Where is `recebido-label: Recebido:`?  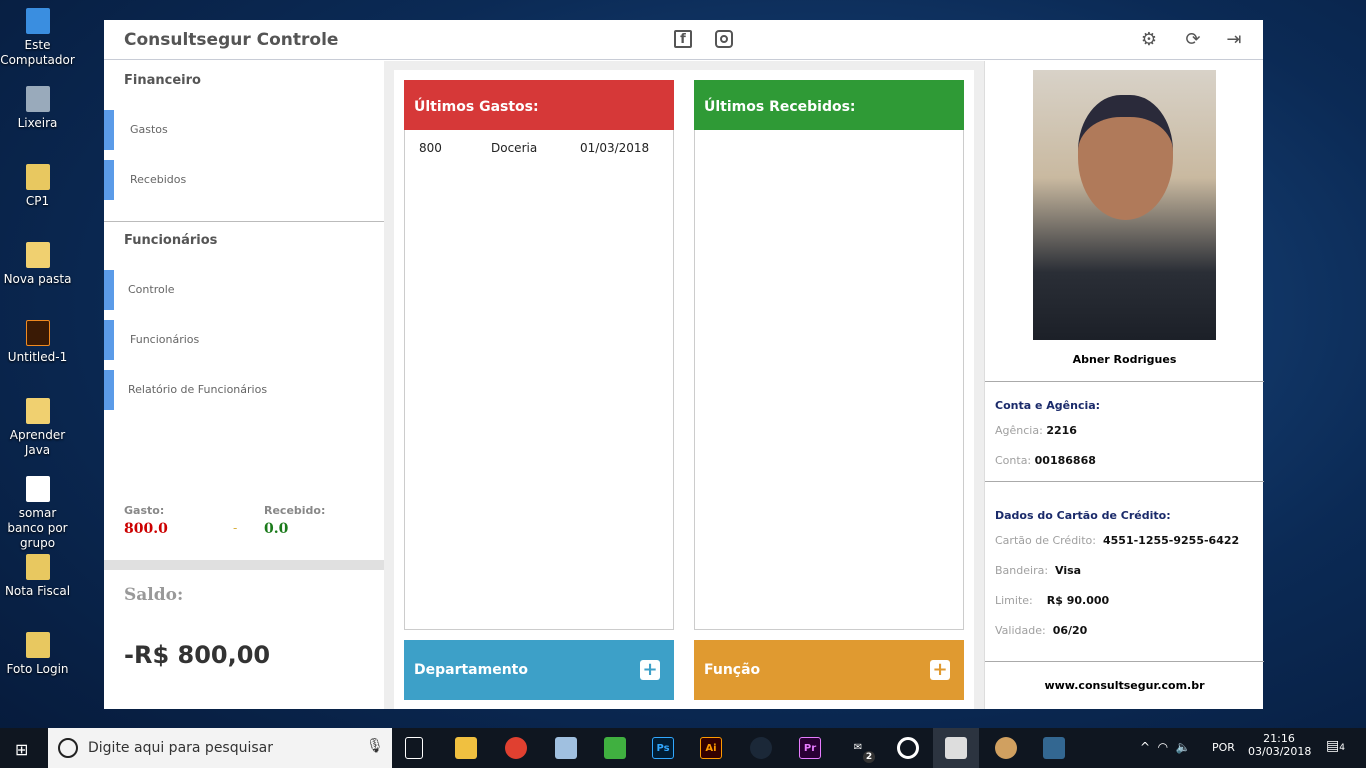
recebido-label: Recebido: is located at coordinates (295, 510).